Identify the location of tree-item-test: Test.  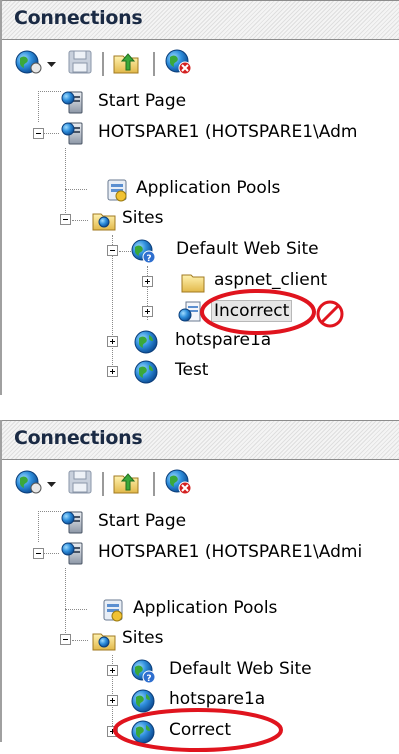
(200, 372).